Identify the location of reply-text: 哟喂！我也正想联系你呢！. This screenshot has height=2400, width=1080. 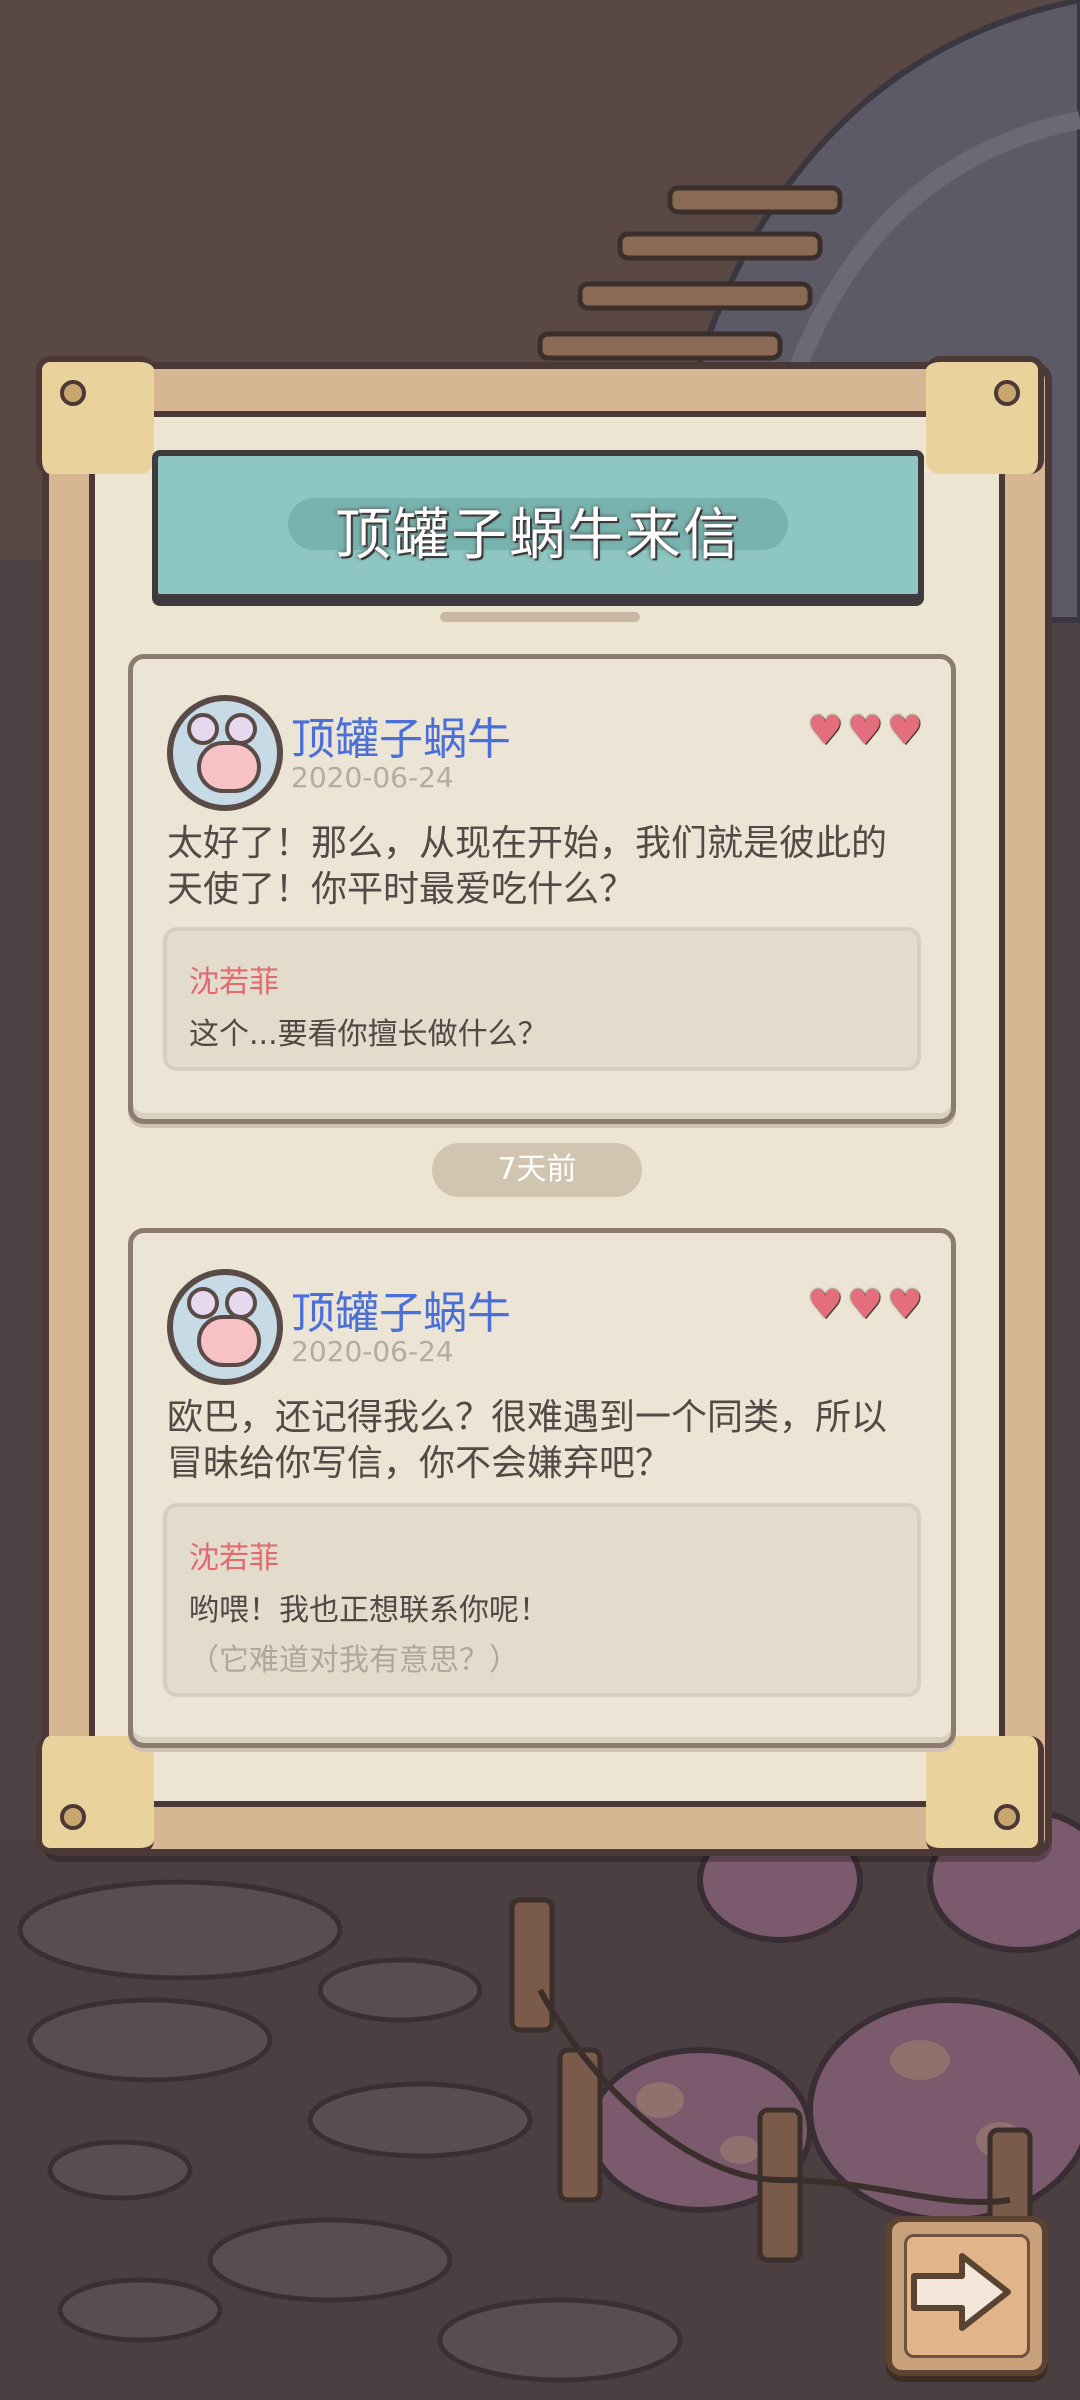
(369, 1610).